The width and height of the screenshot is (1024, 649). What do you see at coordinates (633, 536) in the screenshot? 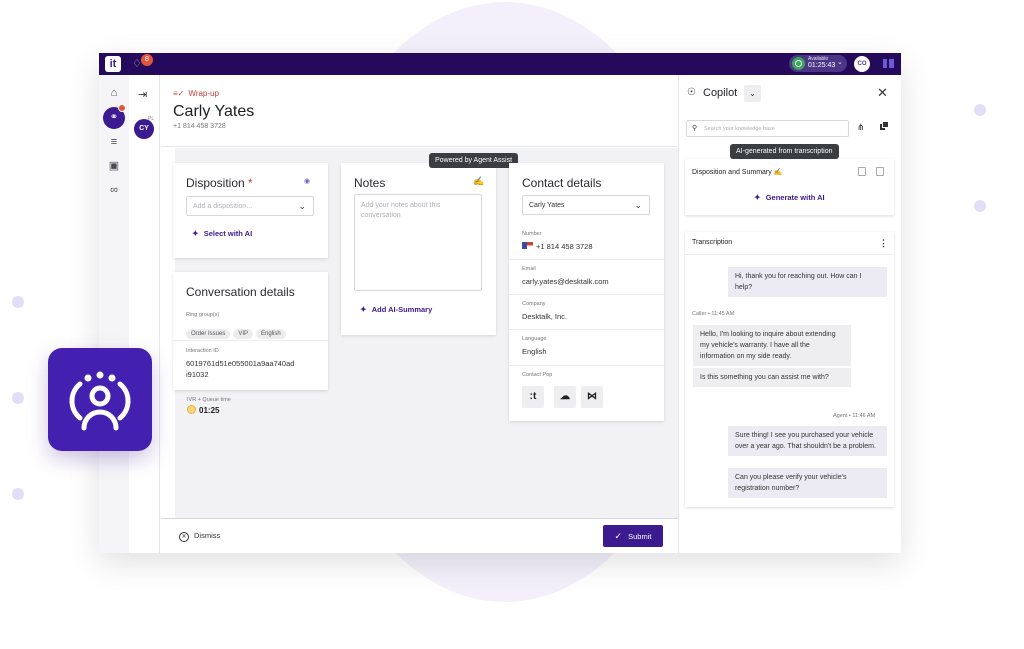
I see `submit-button: ✓ Submit` at bounding box center [633, 536].